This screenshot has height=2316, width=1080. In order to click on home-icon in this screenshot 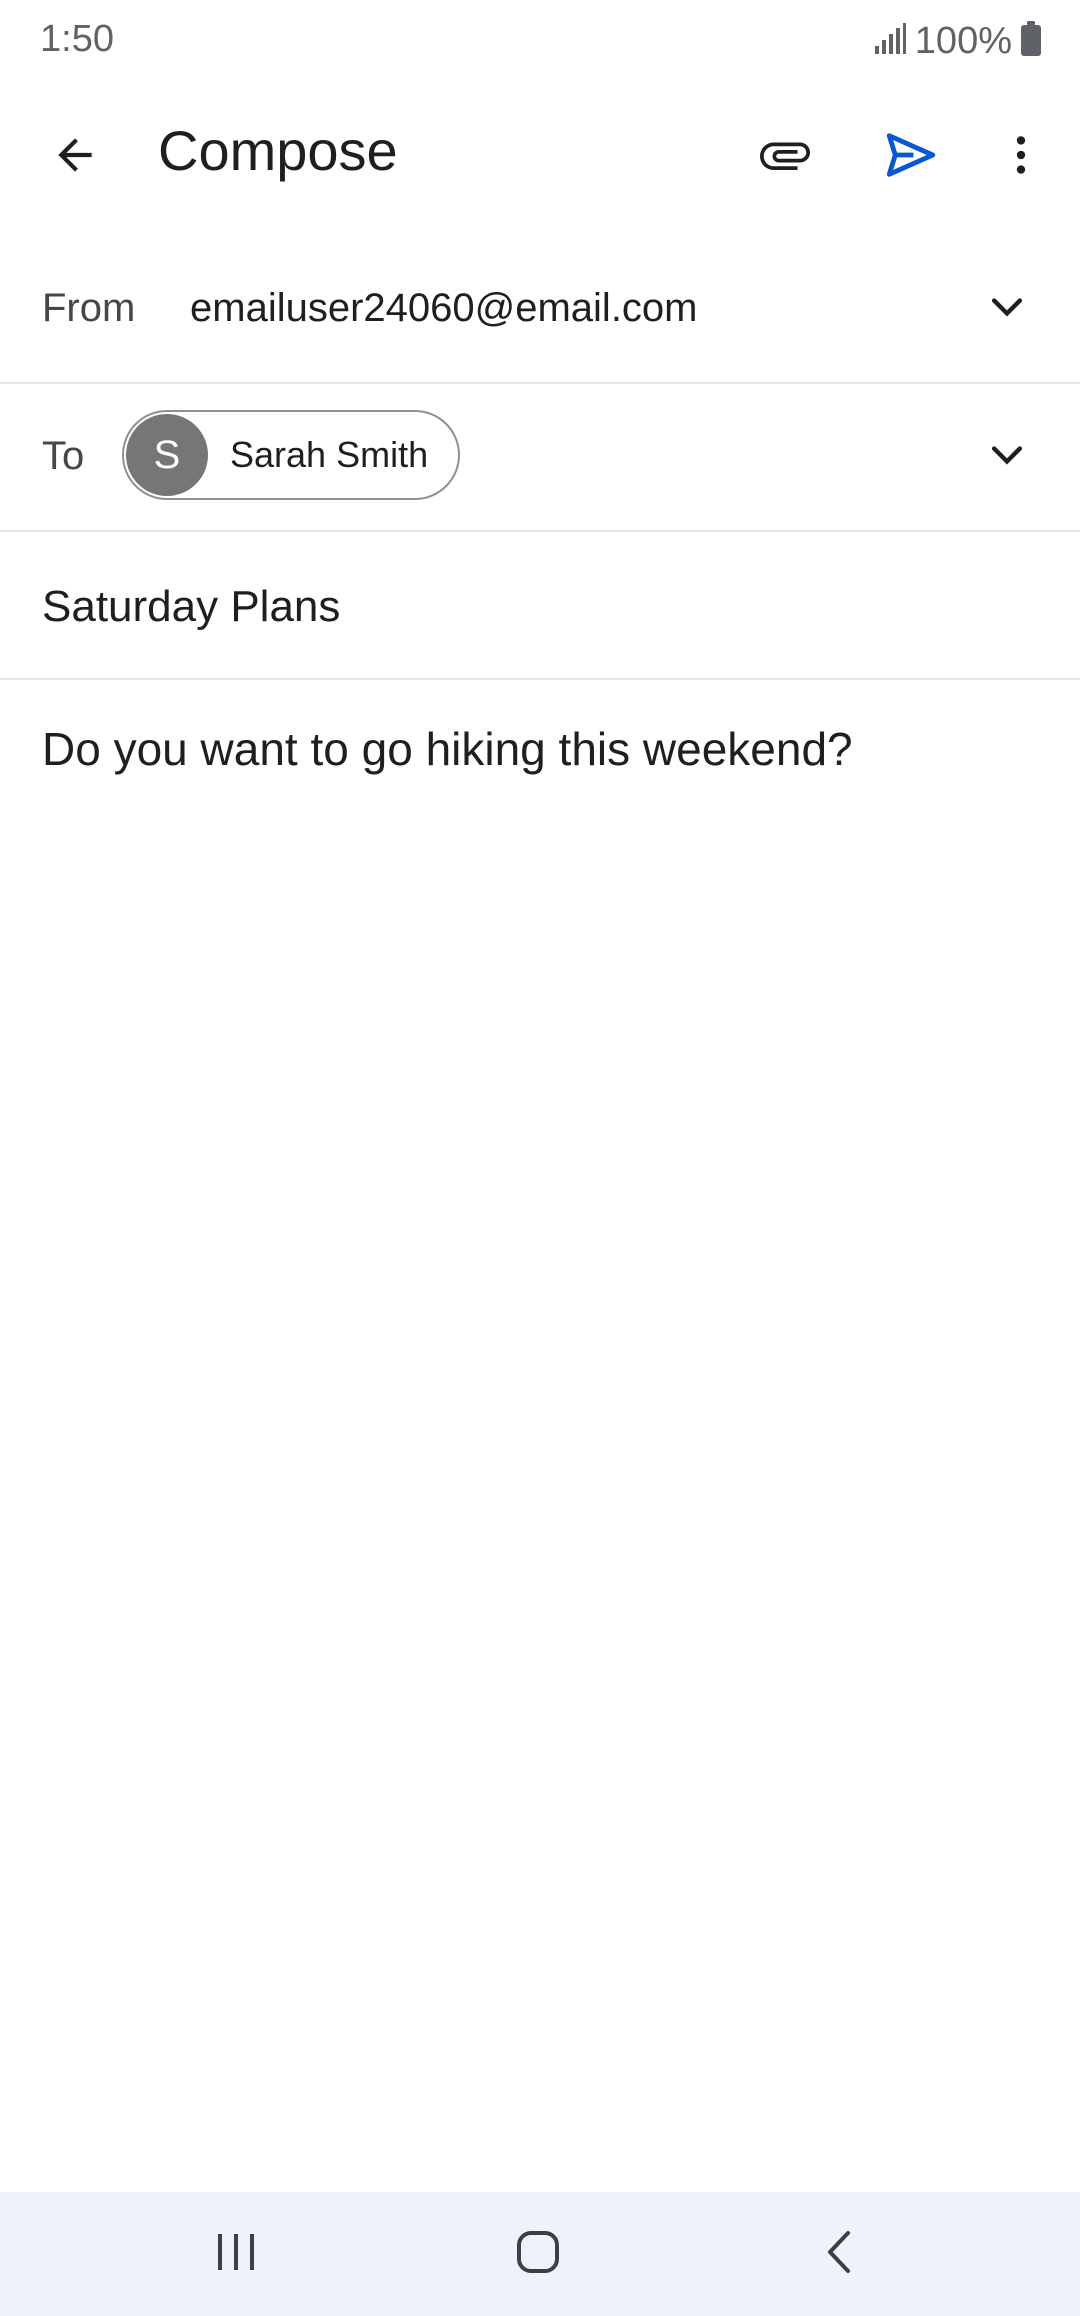, I will do `click(538, 2254)`.